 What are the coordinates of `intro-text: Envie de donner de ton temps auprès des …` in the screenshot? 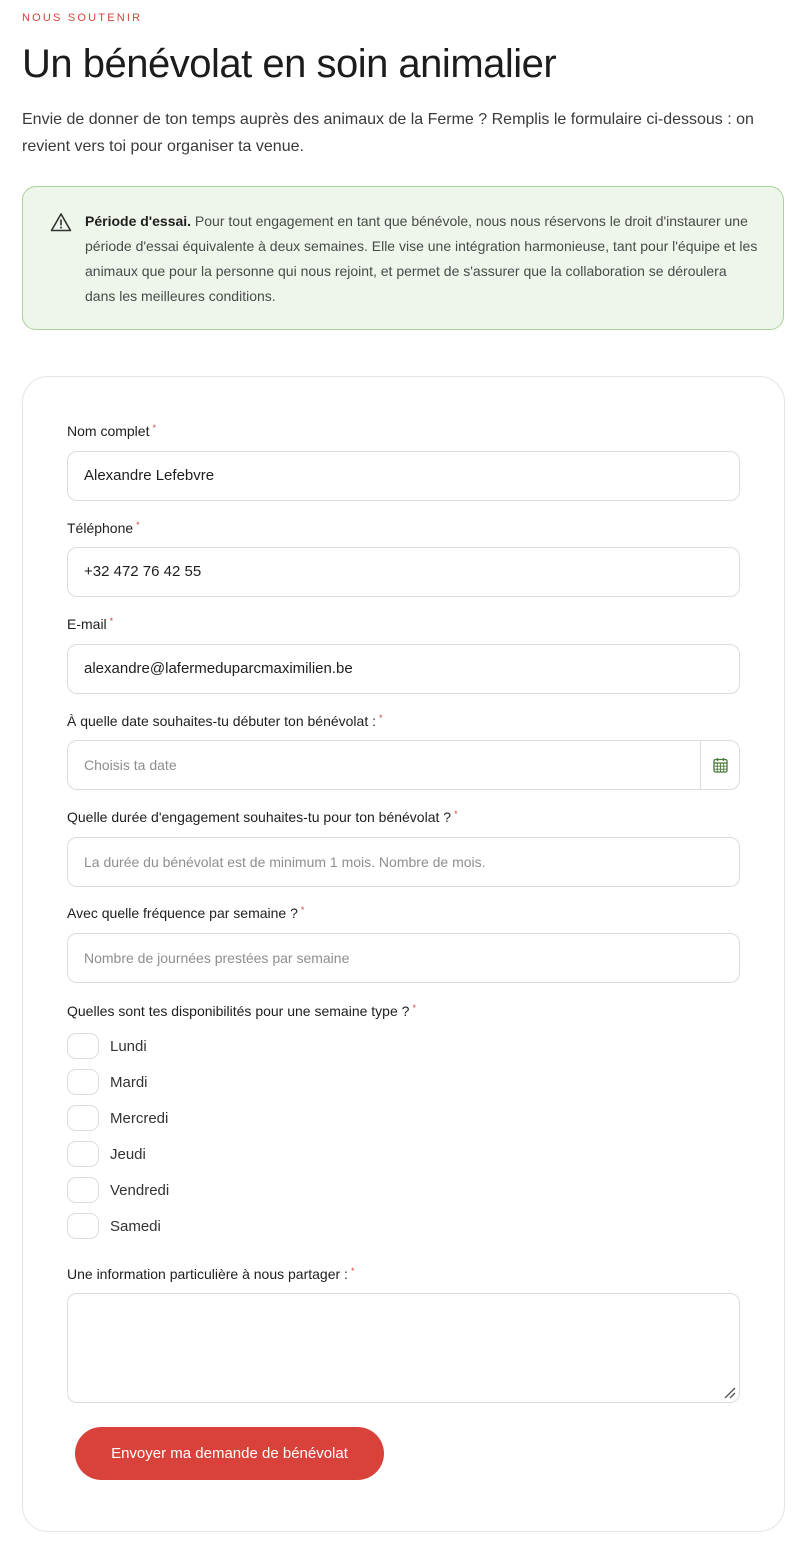 It's located at (388, 133).